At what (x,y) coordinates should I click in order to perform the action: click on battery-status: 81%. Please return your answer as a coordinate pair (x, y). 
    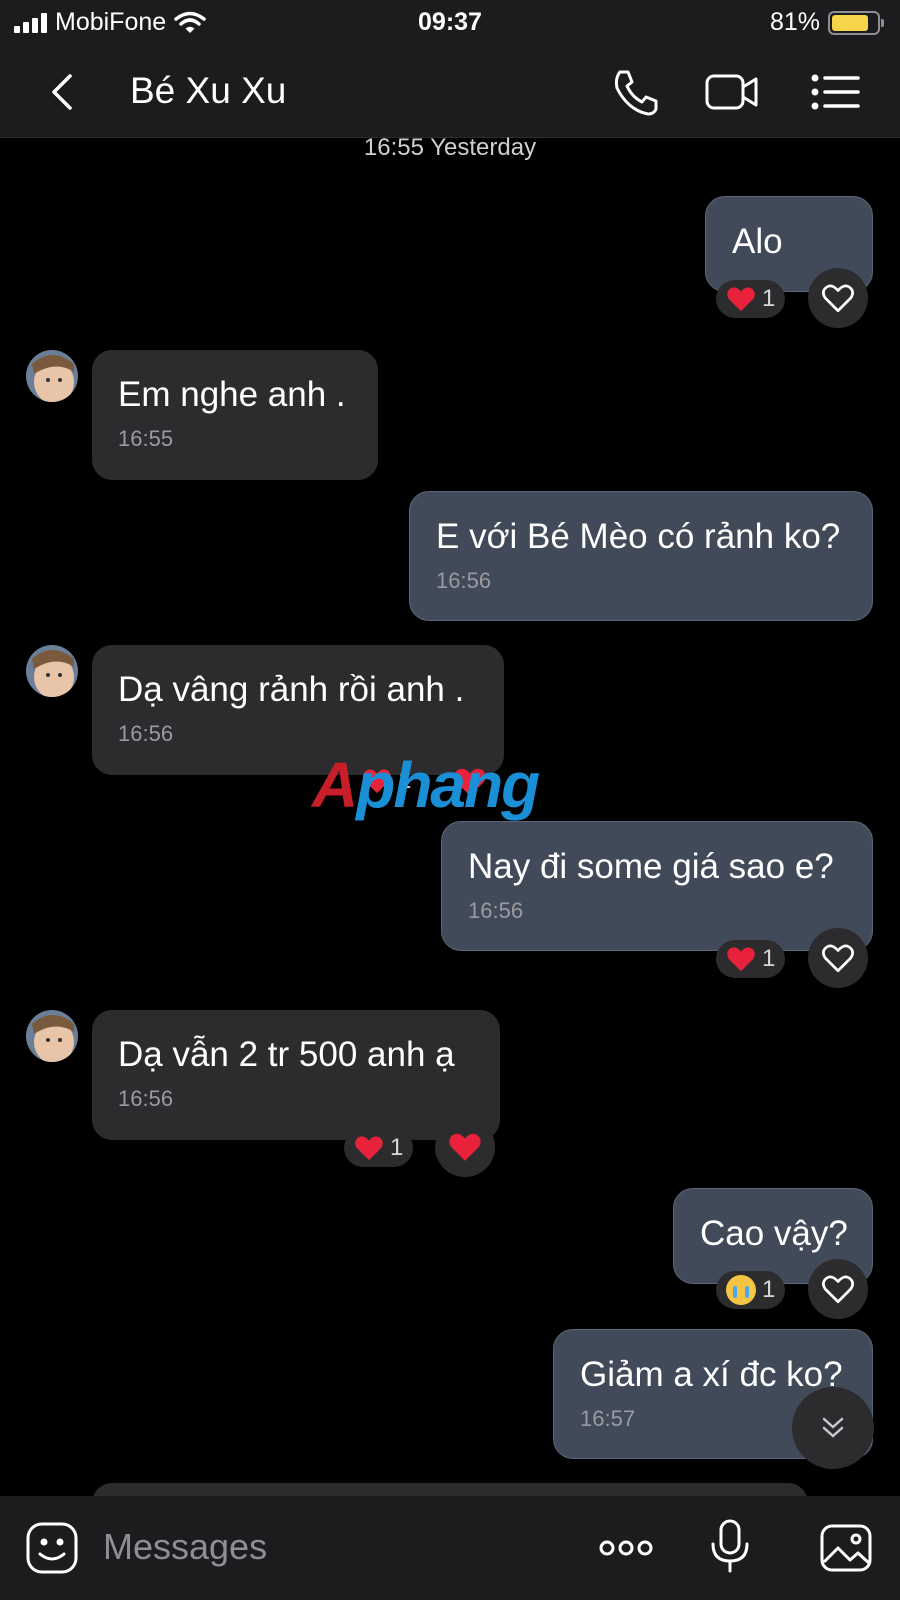
    Looking at the image, I should click on (826, 22).